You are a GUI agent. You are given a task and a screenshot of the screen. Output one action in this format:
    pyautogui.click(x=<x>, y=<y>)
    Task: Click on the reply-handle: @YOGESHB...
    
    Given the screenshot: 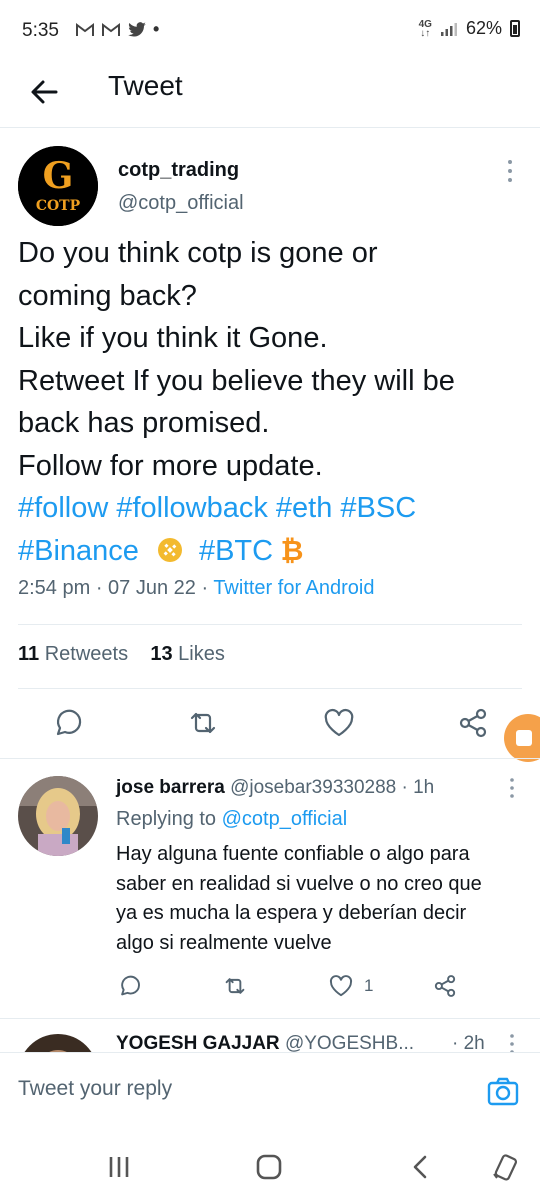 What is the action you would take?
    pyautogui.click(x=349, y=1043)
    